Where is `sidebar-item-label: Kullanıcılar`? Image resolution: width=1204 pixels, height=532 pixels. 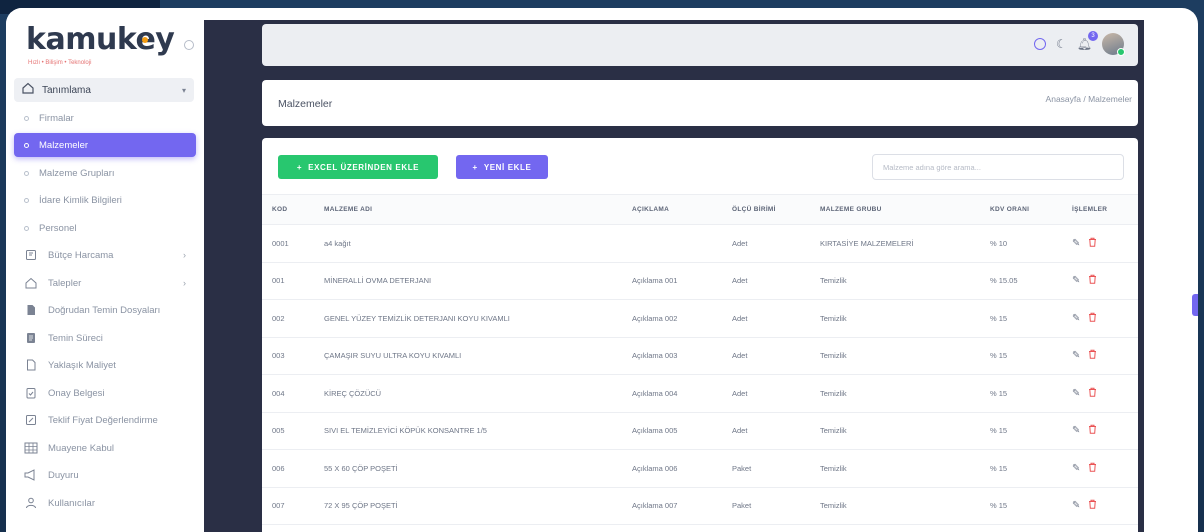
sidebar-item-label: Kullanıcılar is located at coordinates (71, 503).